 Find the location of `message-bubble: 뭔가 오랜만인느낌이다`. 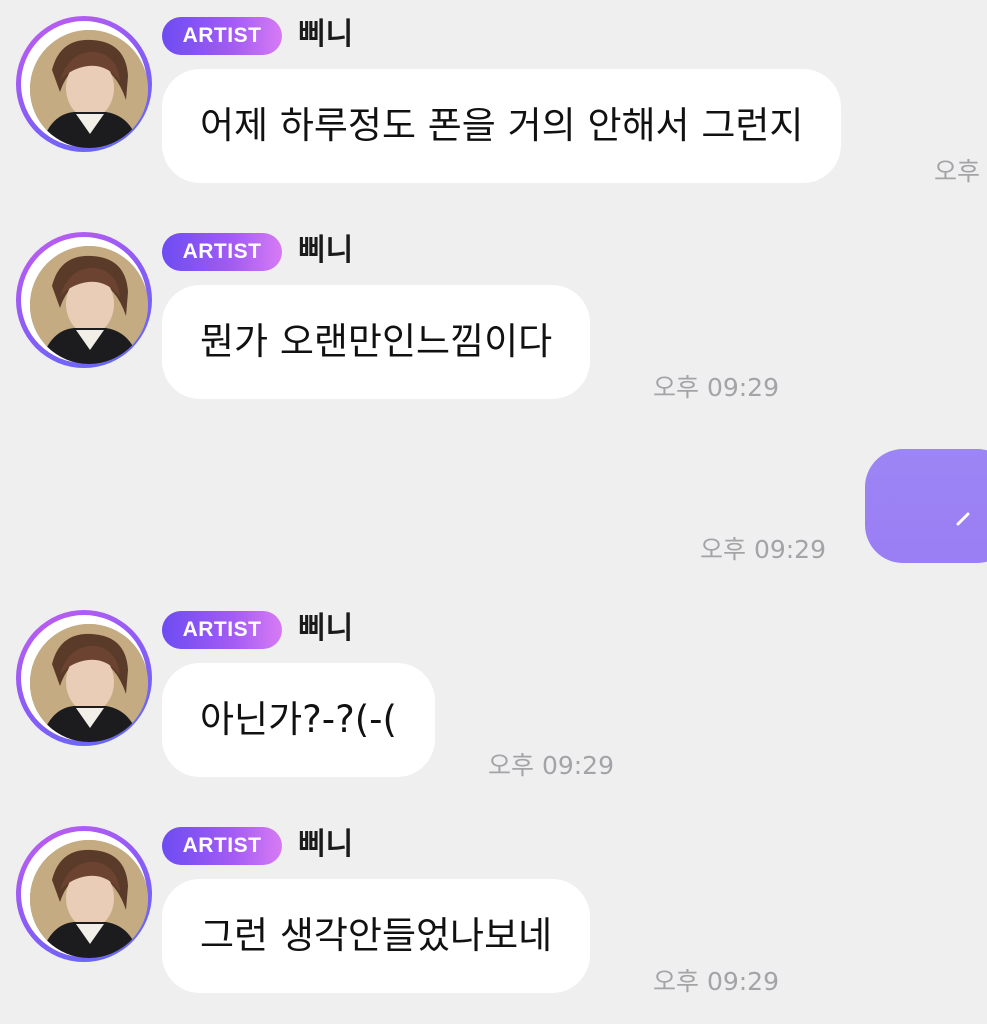

message-bubble: 뭔가 오랜만인느낌이다 is located at coordinates (376, 342).